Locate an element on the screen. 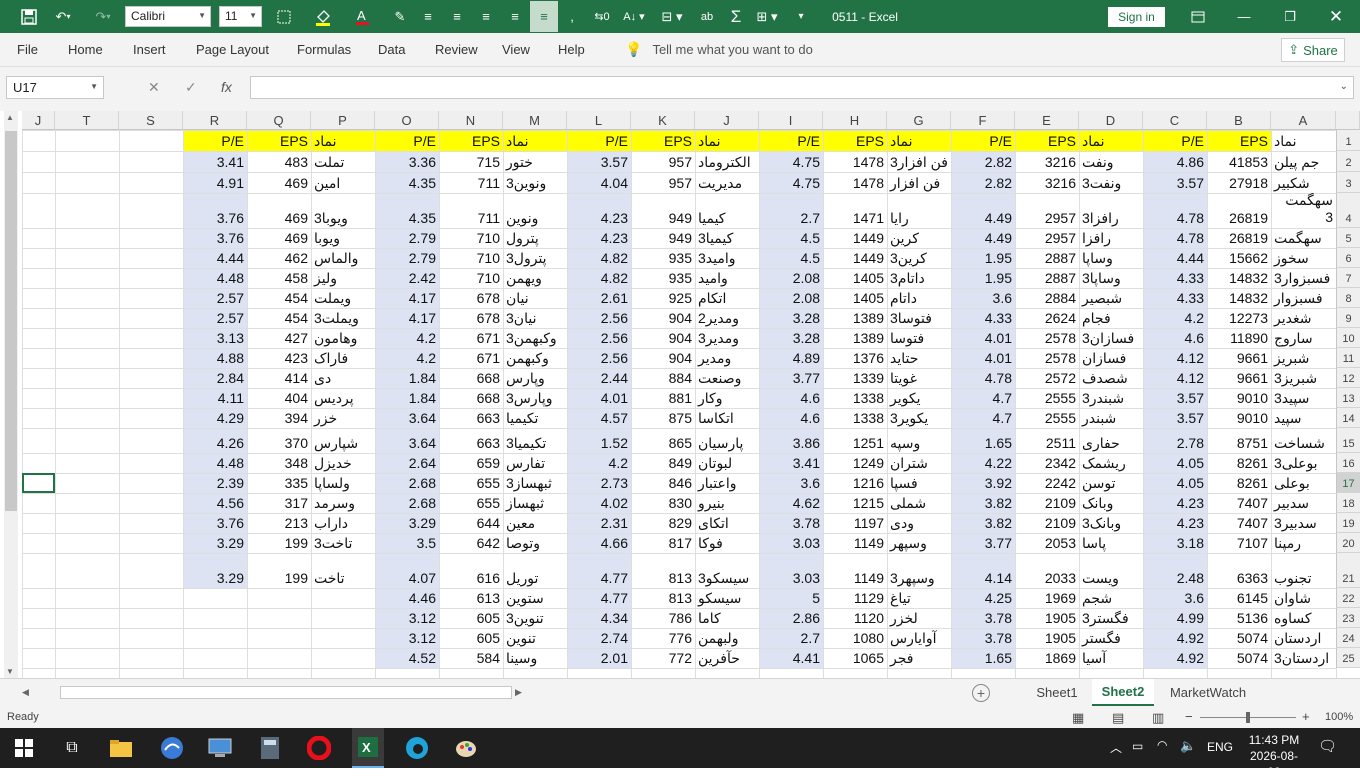  eps-cell: 2555 is located at coordinates (1047, 398).